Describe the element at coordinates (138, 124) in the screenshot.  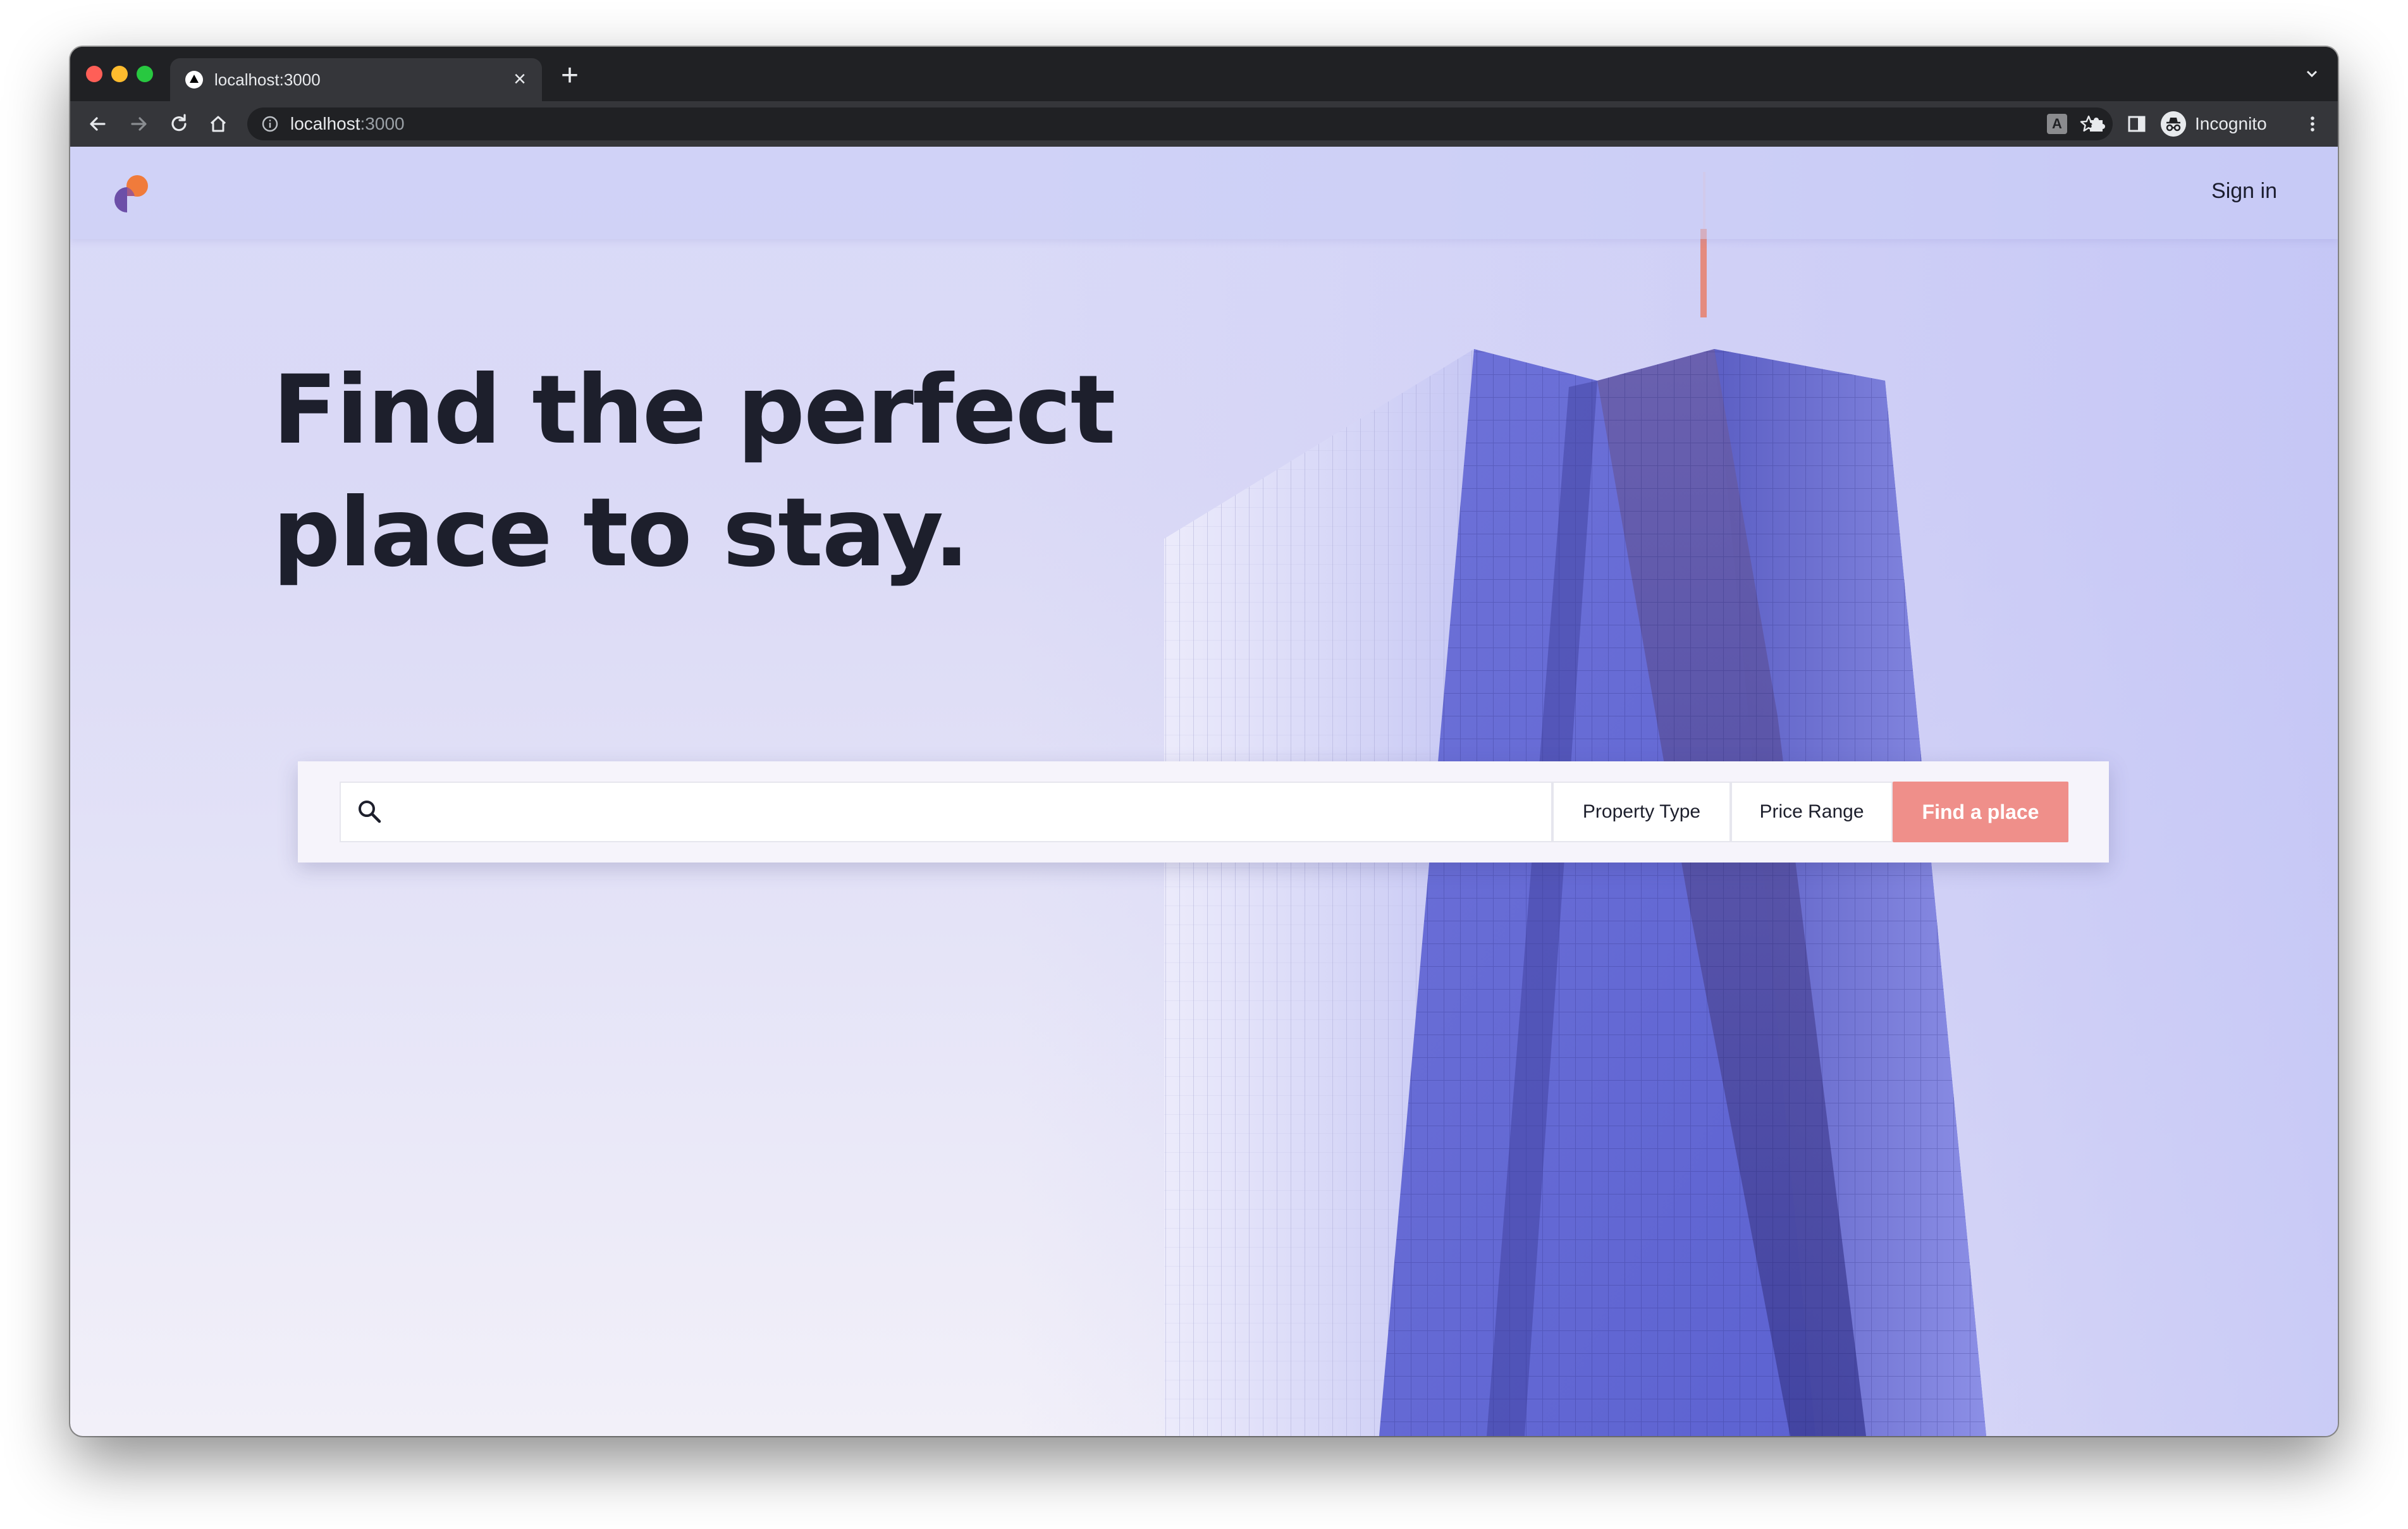
I see `arrow-right-icon` at that location.